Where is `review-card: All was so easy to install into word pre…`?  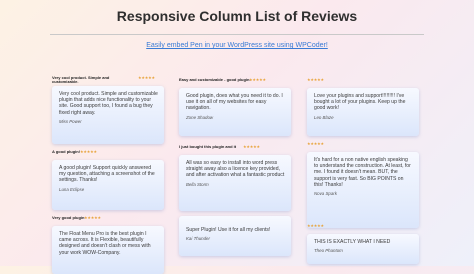
review-card: All was so easy to install into word pre… is located at coordinates (235, 183).